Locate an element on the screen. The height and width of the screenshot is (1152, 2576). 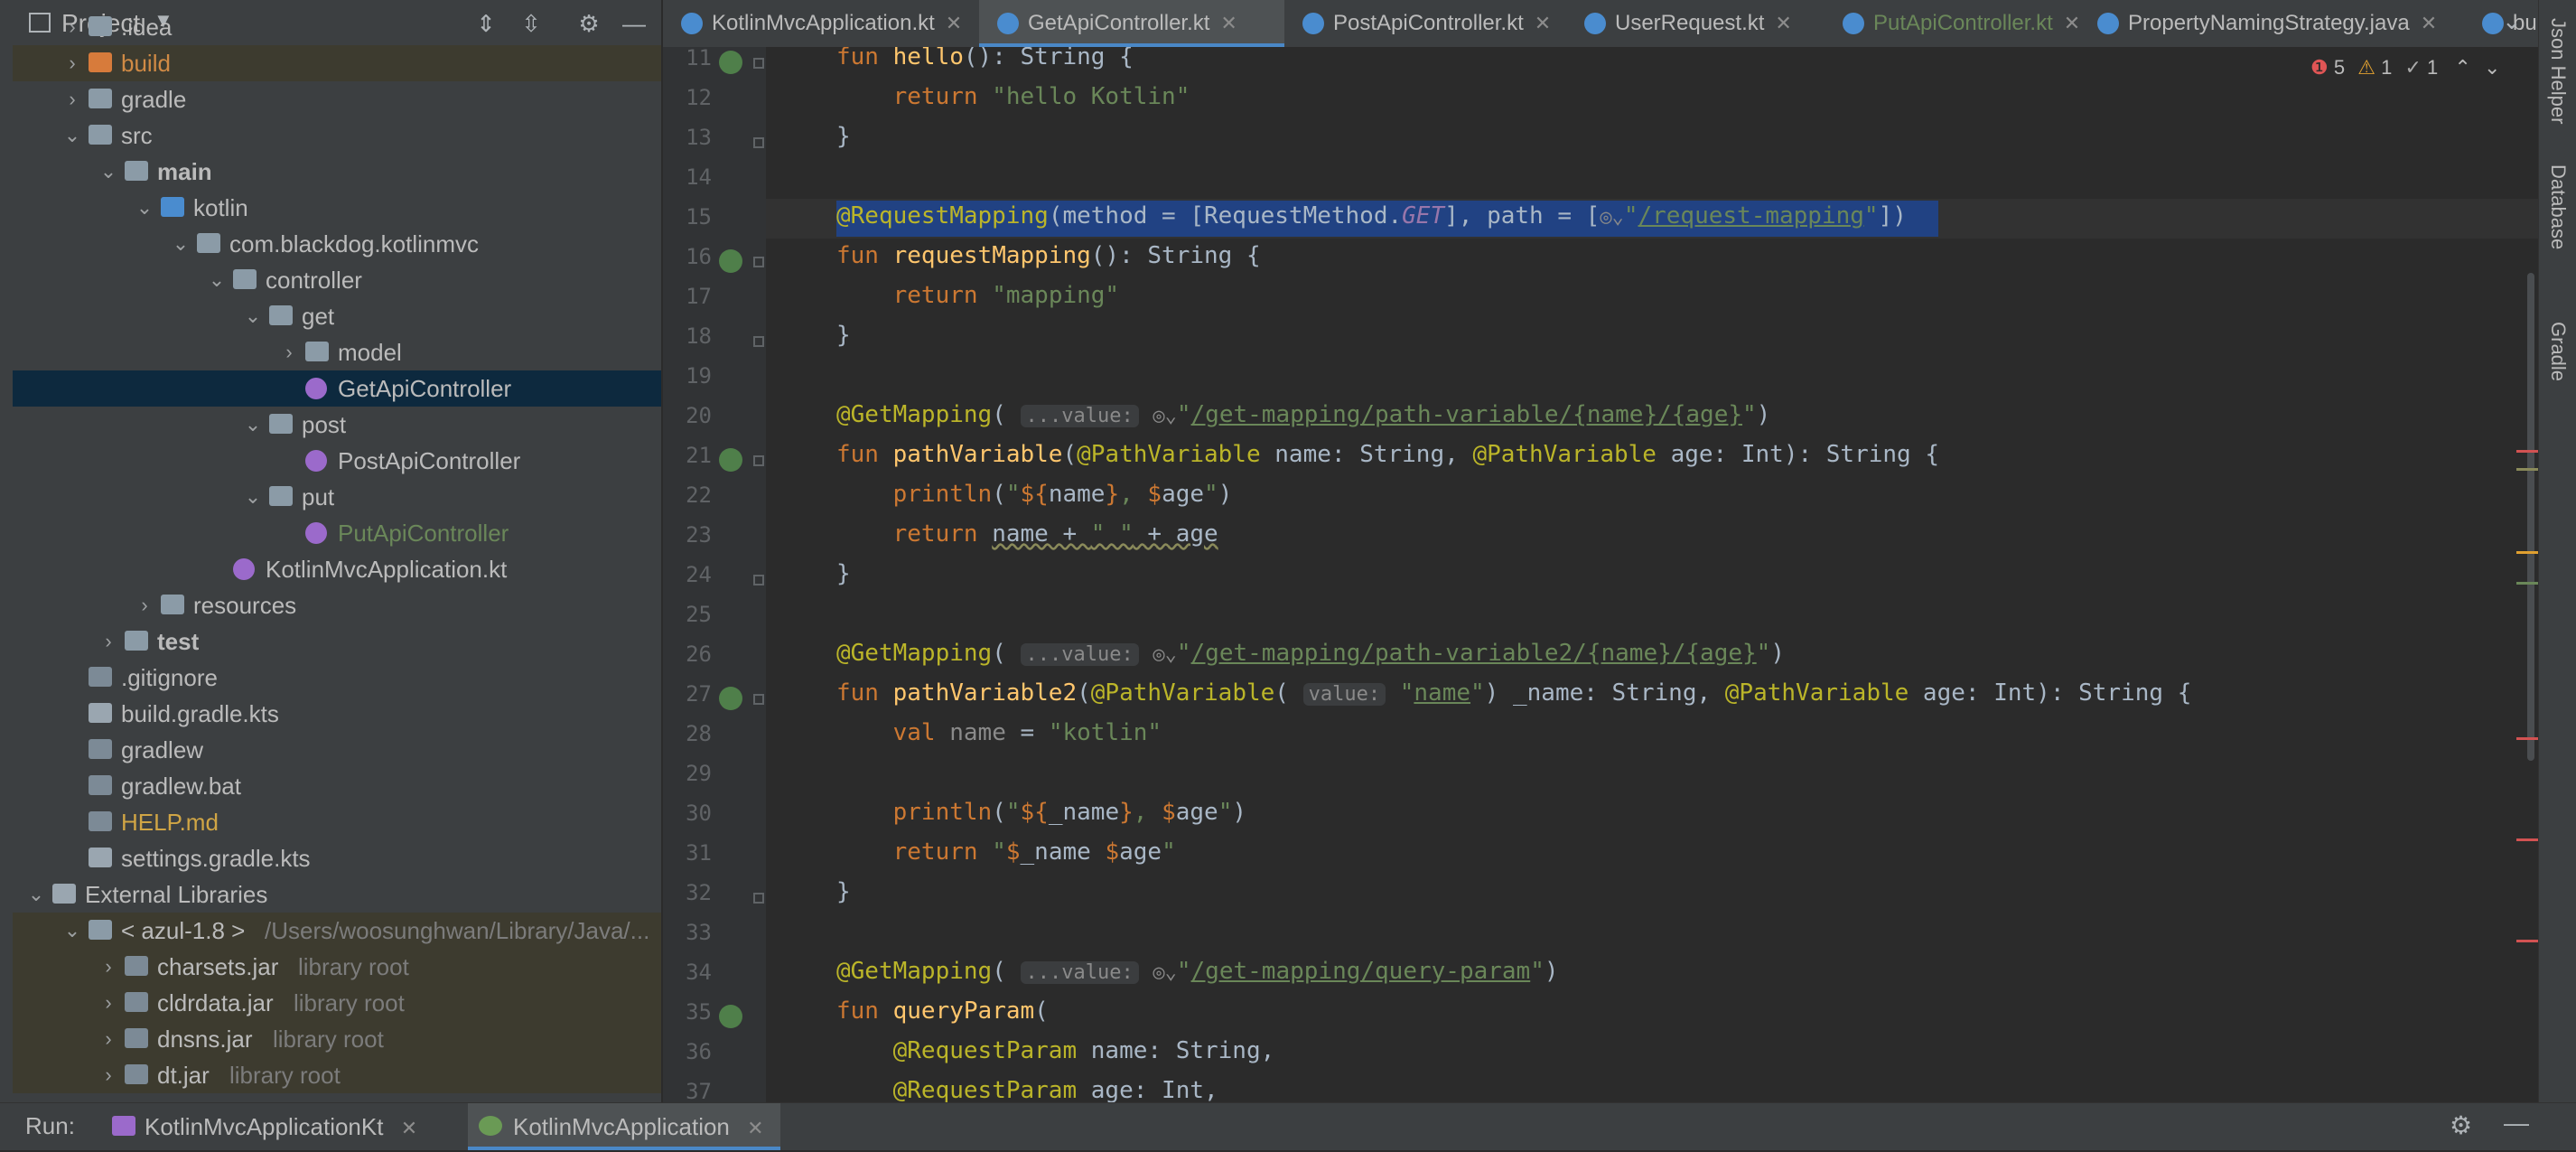
gear-icon: ⚙ is located at coordinates (2461, 1125).